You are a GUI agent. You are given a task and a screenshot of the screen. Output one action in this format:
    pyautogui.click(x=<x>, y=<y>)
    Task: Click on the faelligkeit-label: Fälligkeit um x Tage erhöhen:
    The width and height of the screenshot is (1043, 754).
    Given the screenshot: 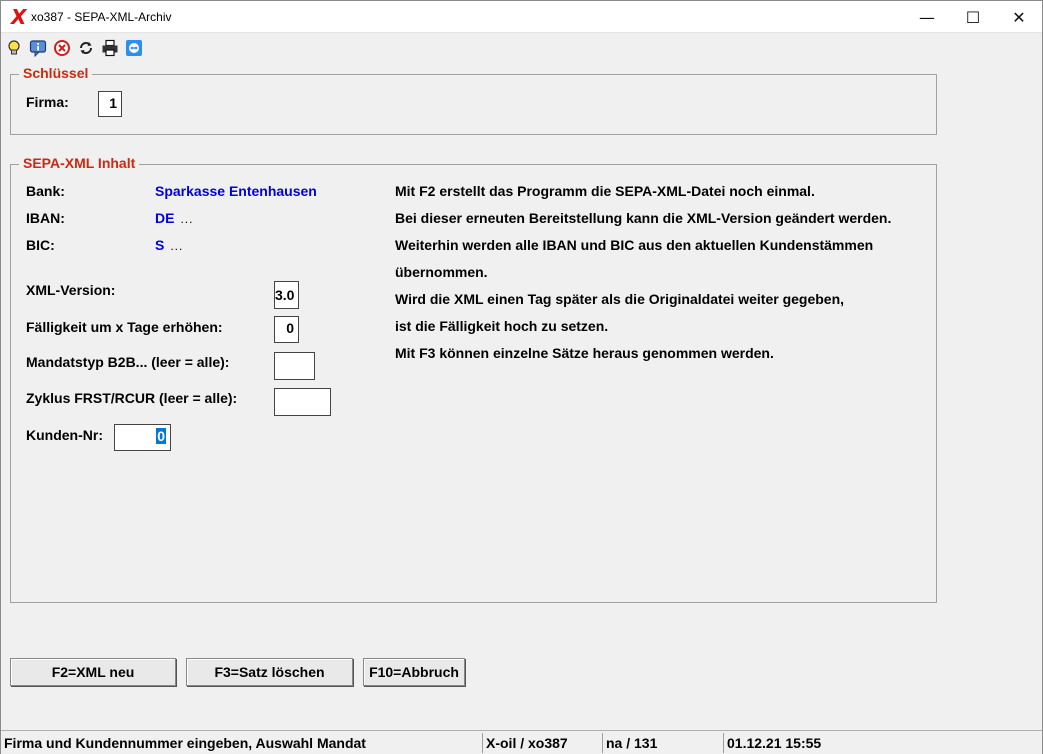 What is the action you would take?
    pyautogui.click(x=124, y=327)
    